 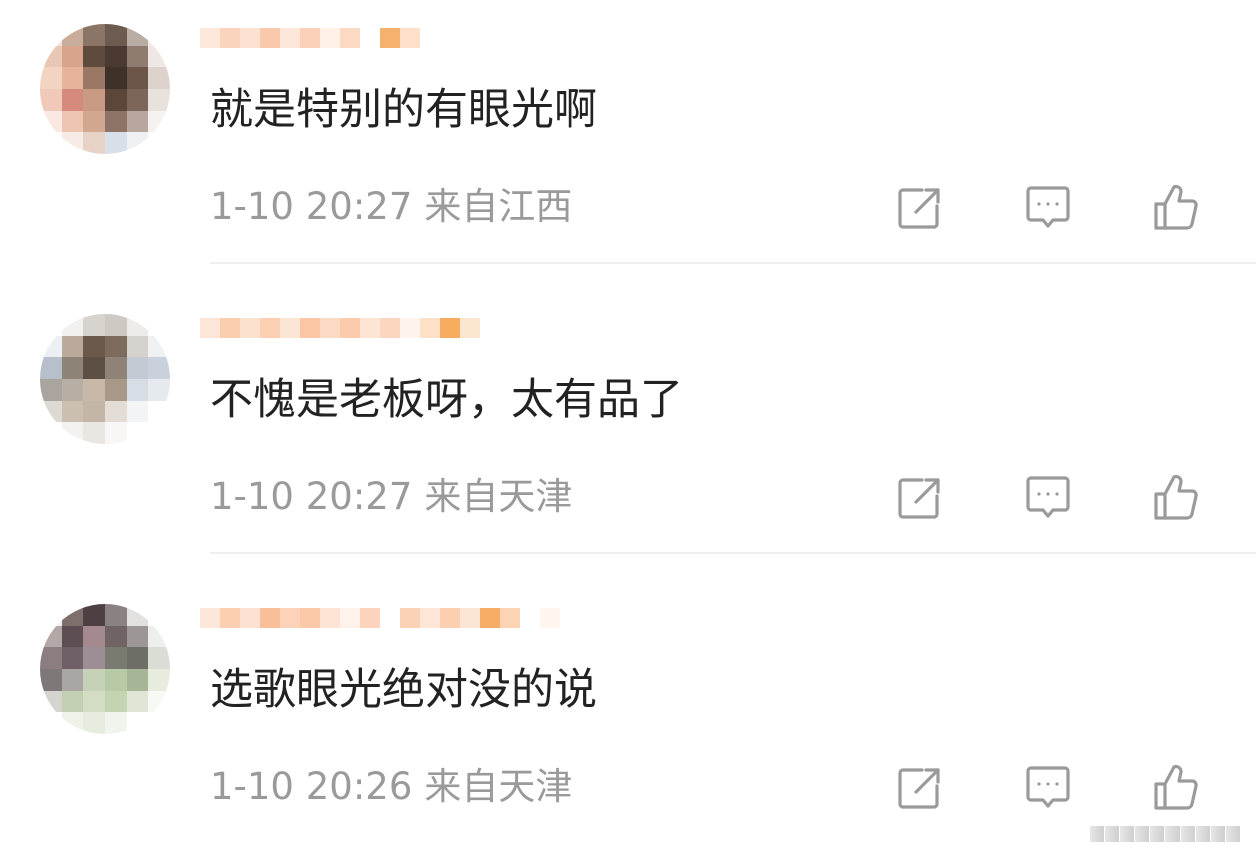 I want to click on comment-text: 选歌眼光绝对没的说, so click(x=403, y=690).